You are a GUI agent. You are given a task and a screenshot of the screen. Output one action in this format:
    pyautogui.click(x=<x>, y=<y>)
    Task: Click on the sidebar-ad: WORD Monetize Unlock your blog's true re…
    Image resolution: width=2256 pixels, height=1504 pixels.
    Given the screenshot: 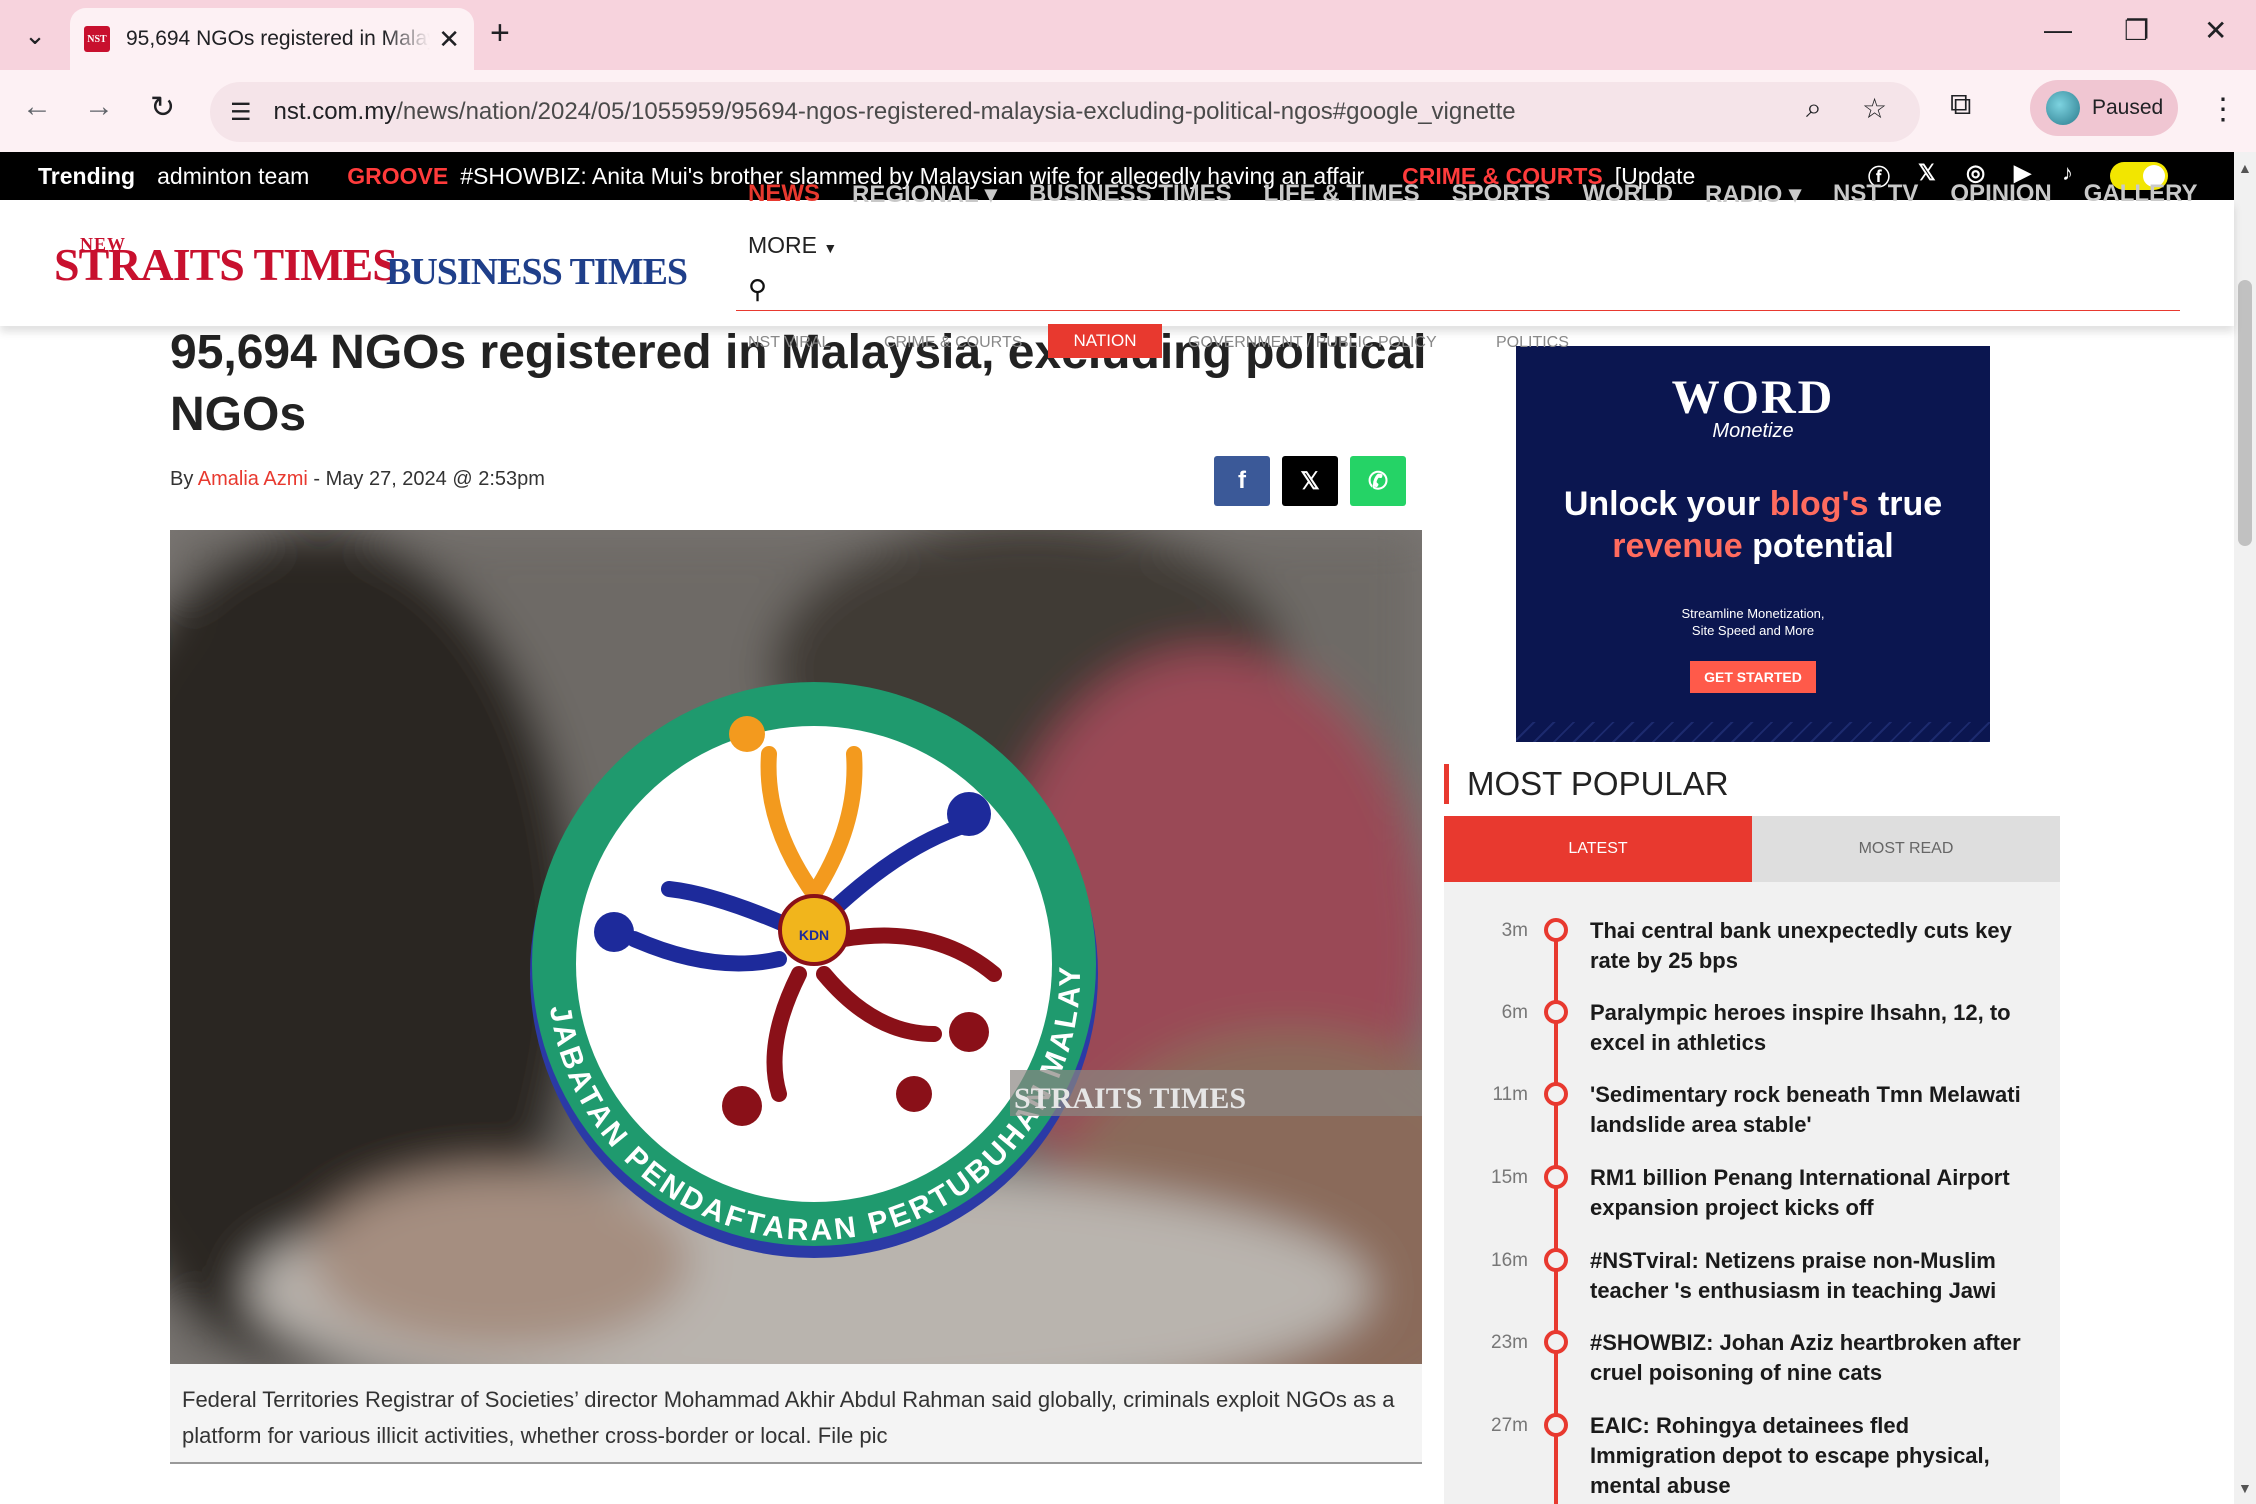 What is the action you would take?
    pyautogui.click(x=1753, y=544)
    